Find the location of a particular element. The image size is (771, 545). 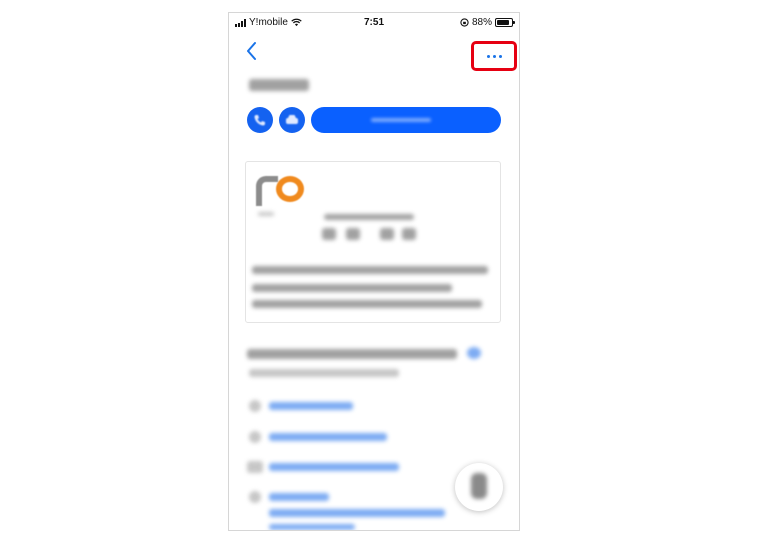

brand-logo is located at coordinates (281, 191).